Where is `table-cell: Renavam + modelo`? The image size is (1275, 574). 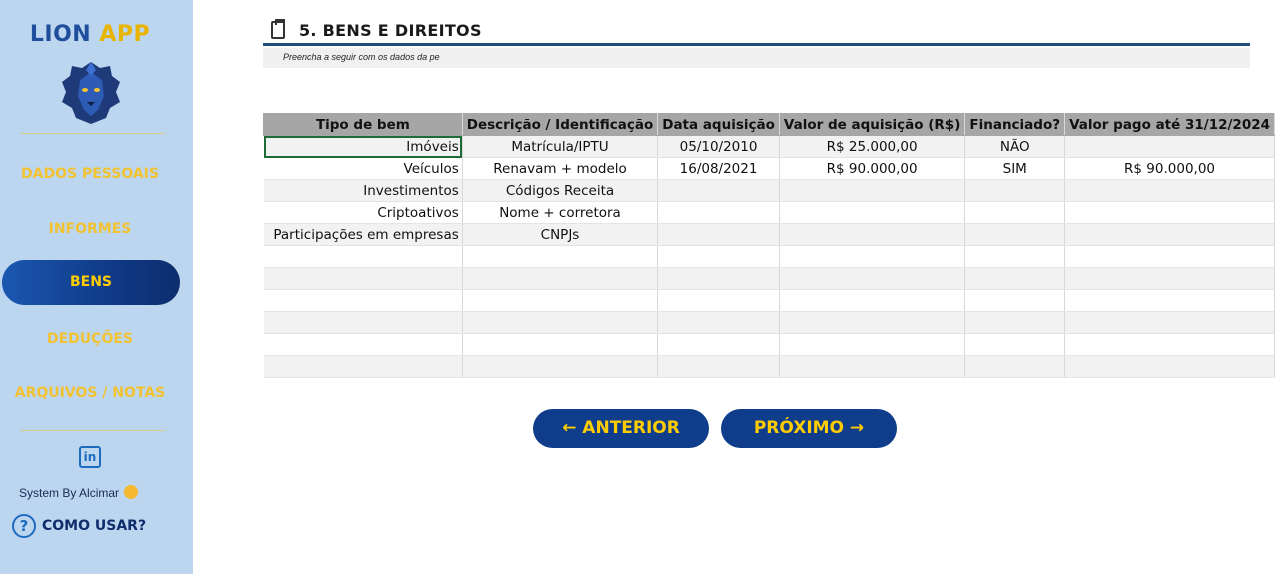
table-cell: Renavam + modelo is located at coordinates (560, 168).